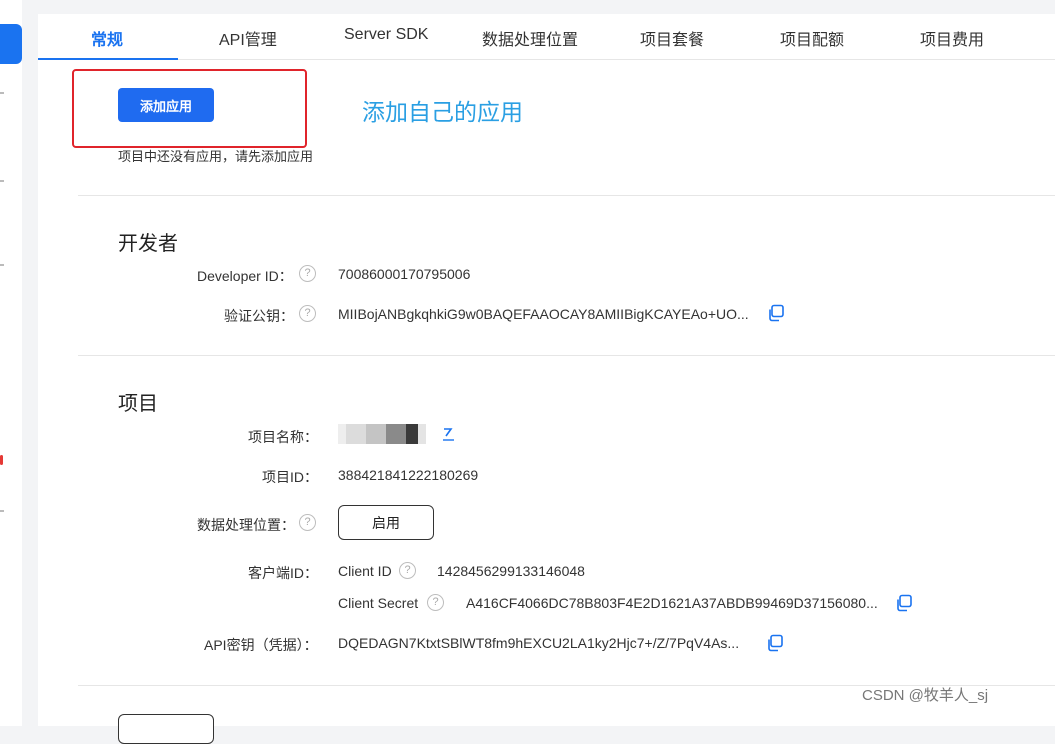  I want to click on tab-api-management: API管理, so click(248, 38).